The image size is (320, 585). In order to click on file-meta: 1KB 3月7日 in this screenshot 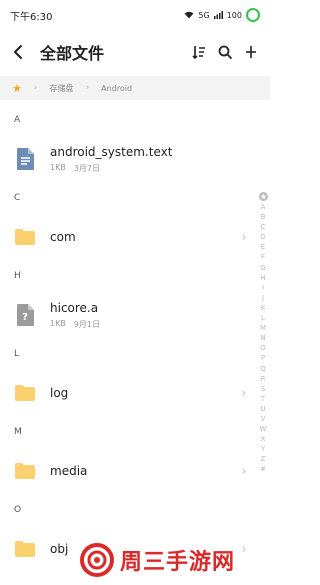, I will do `click(151, 168)`.